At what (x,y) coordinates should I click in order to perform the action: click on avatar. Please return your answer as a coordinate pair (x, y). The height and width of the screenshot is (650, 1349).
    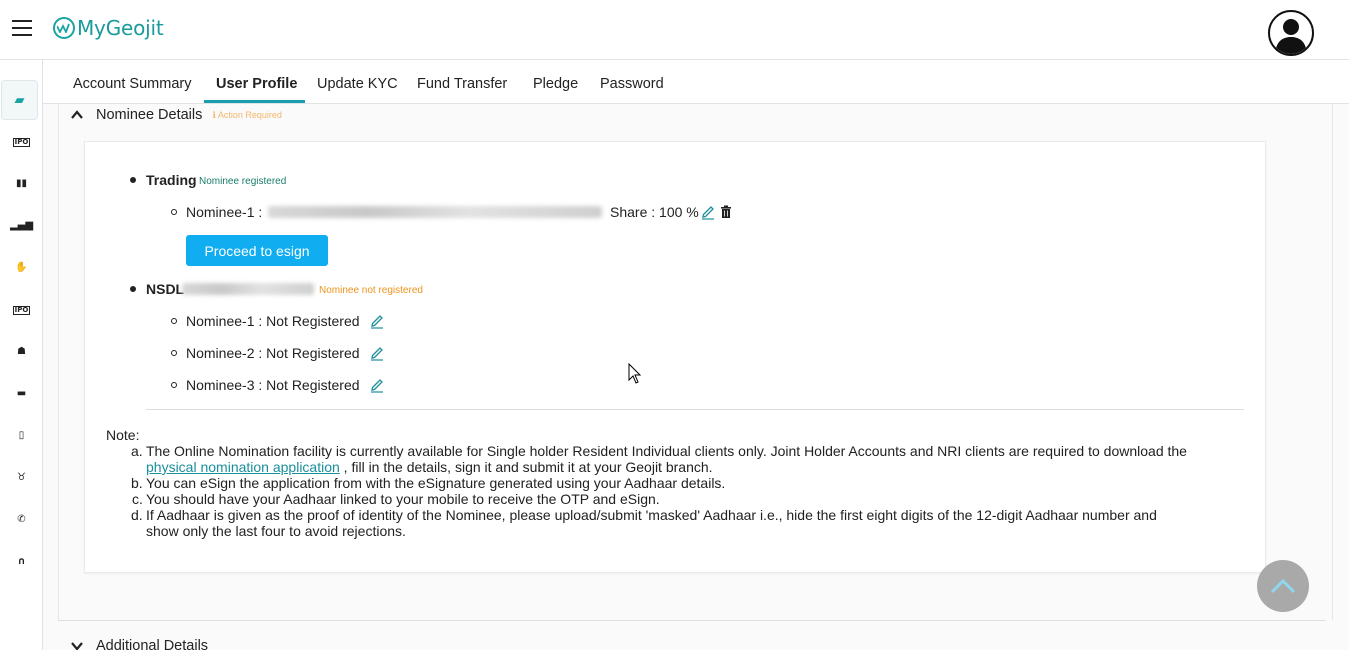
    Looking at the image, I should click on (1291, 33).